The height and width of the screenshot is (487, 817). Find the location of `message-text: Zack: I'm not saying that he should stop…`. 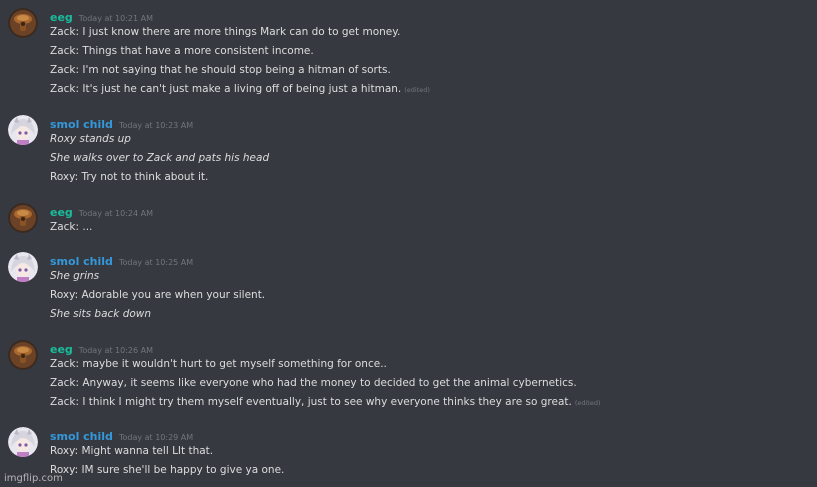

message-text: Zack: I'm not saying that he should stop… is located at coordinates (220, 70).